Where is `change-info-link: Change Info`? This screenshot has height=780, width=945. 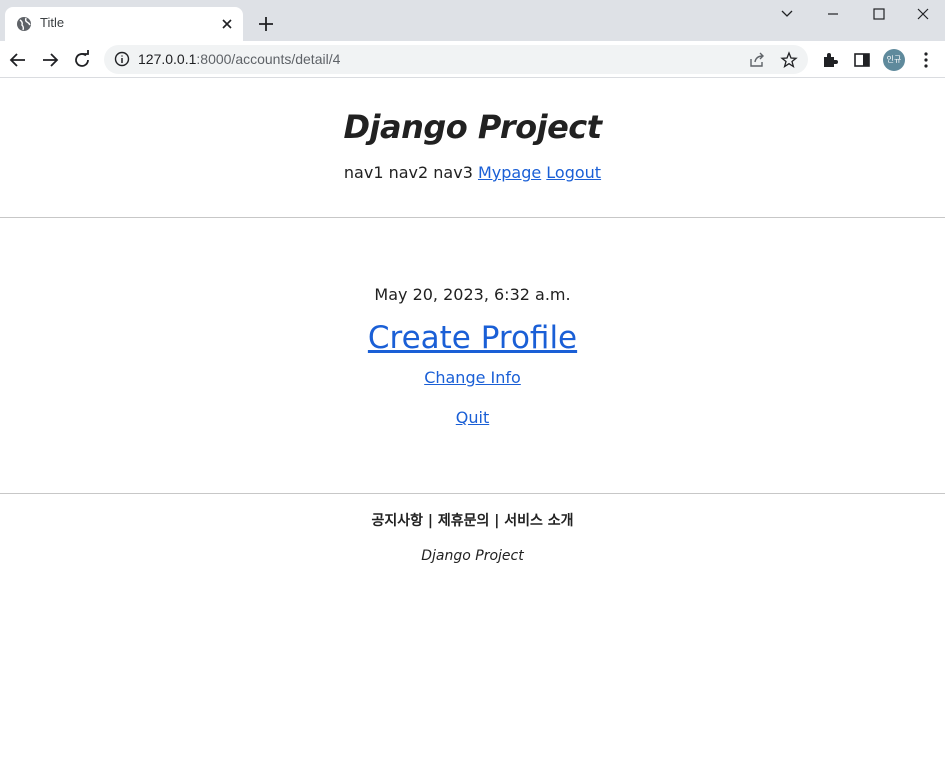
change-info-link: Change Info is located at coordinates (472, 377).